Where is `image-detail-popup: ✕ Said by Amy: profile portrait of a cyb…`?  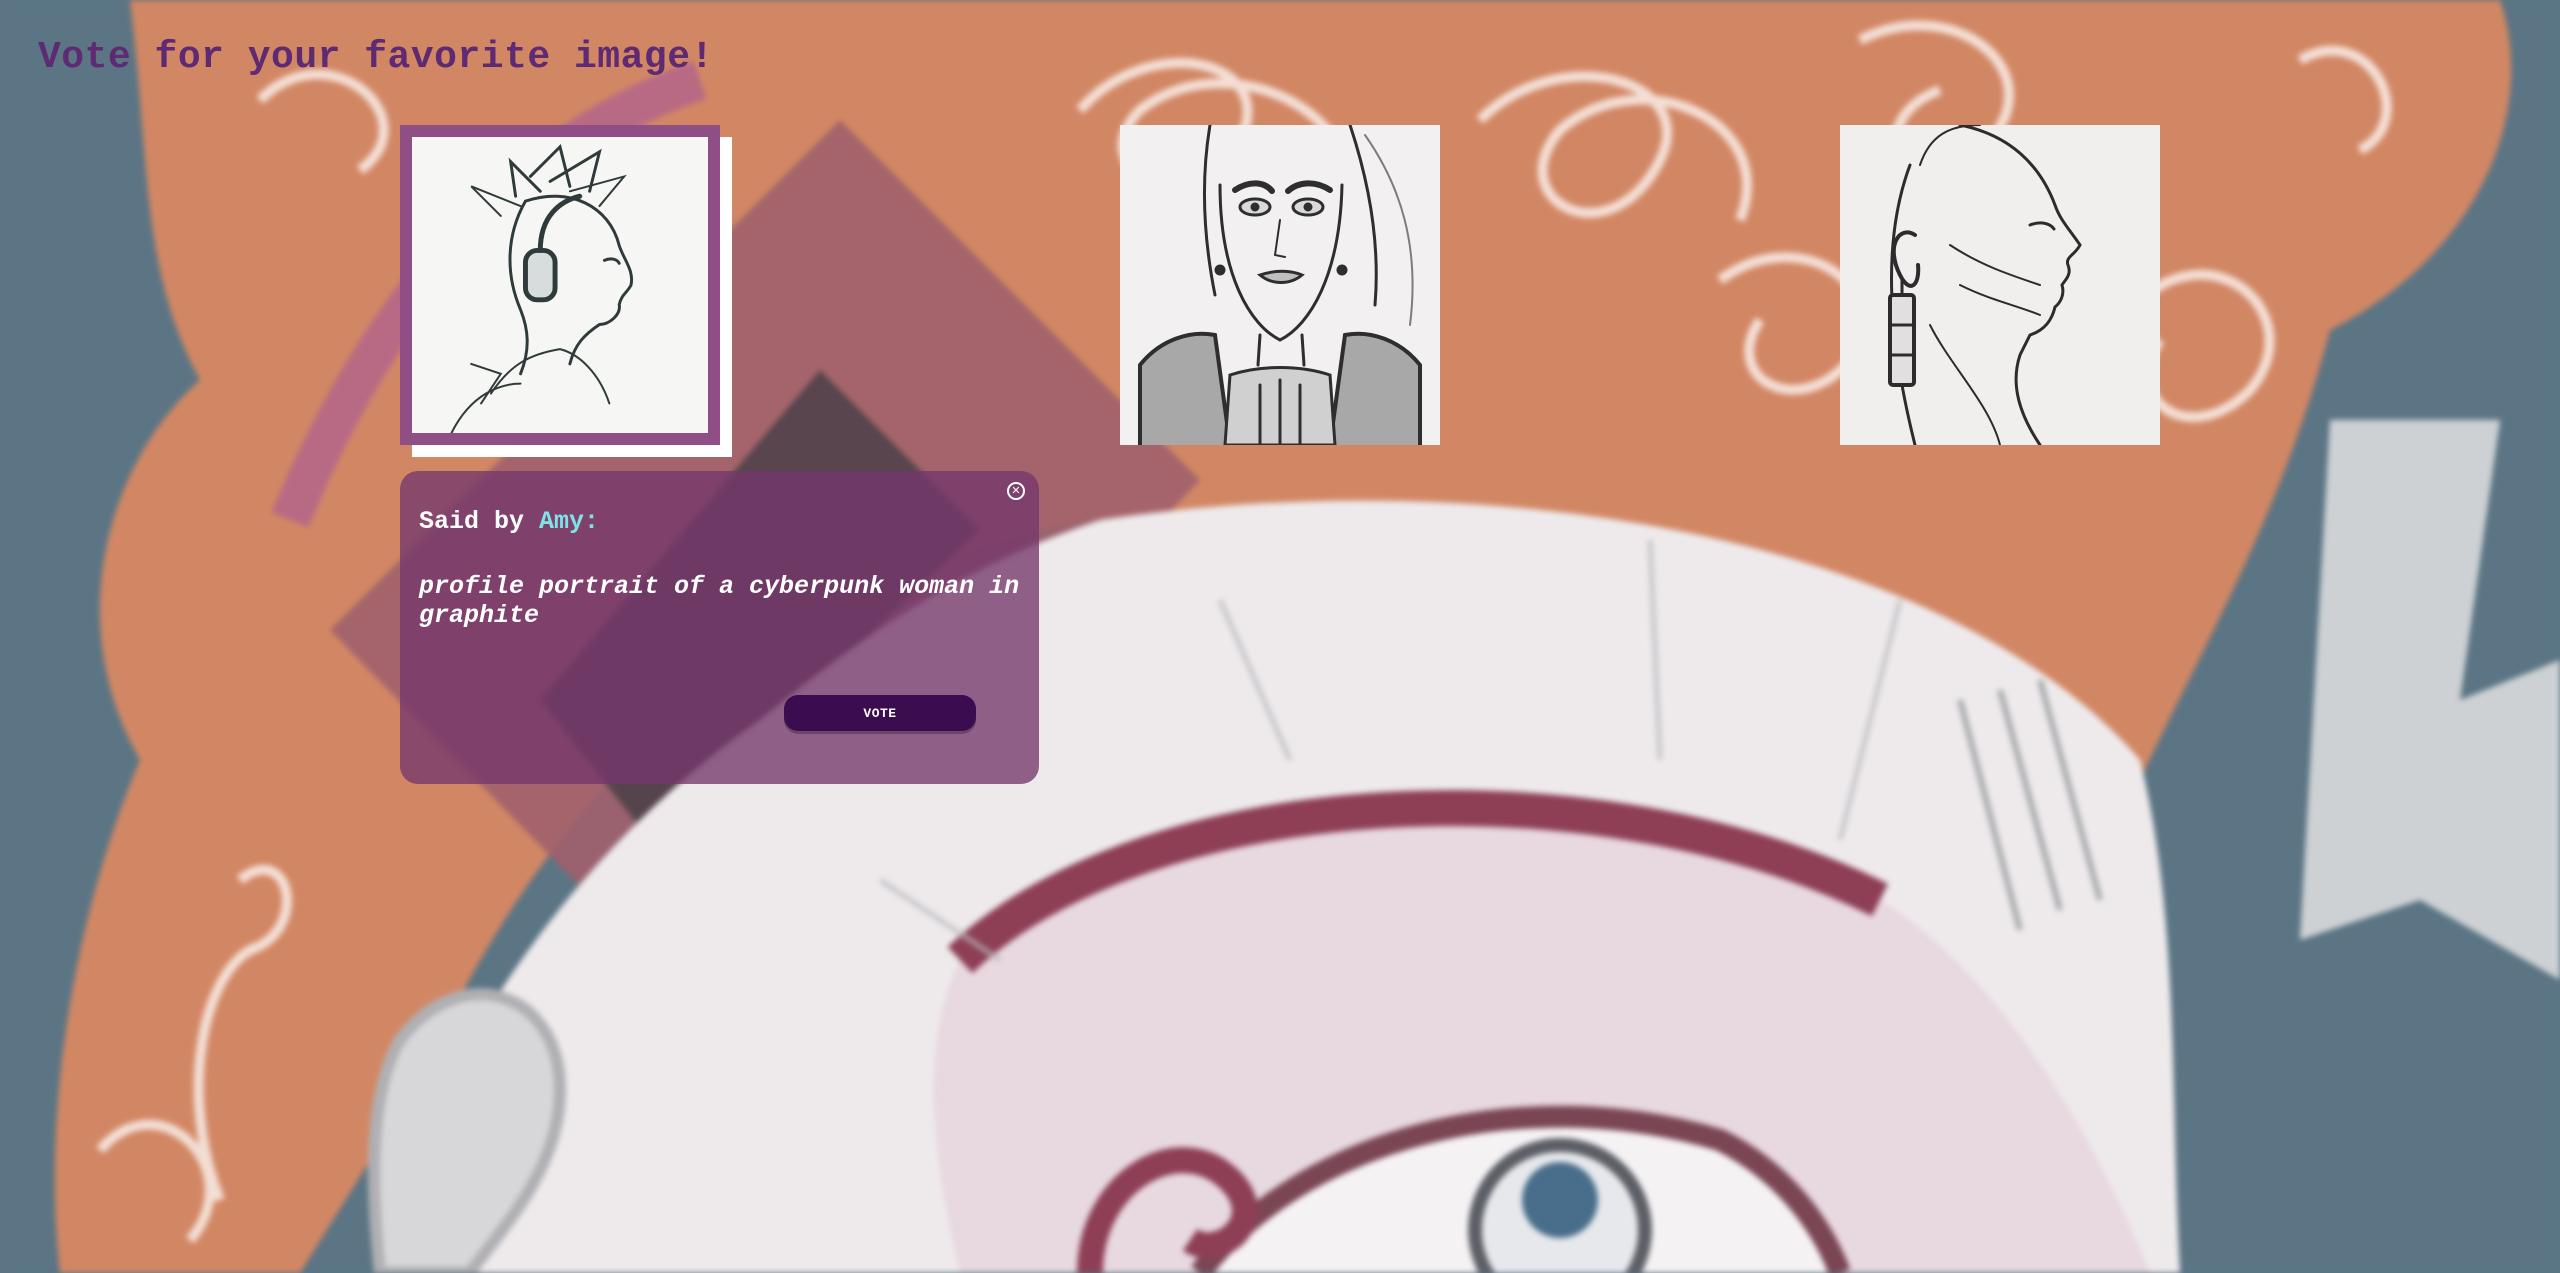
image-detail-popup: ✕ Said by Amy: profile portrait of a cyb… is located at coordinates (719, 627).